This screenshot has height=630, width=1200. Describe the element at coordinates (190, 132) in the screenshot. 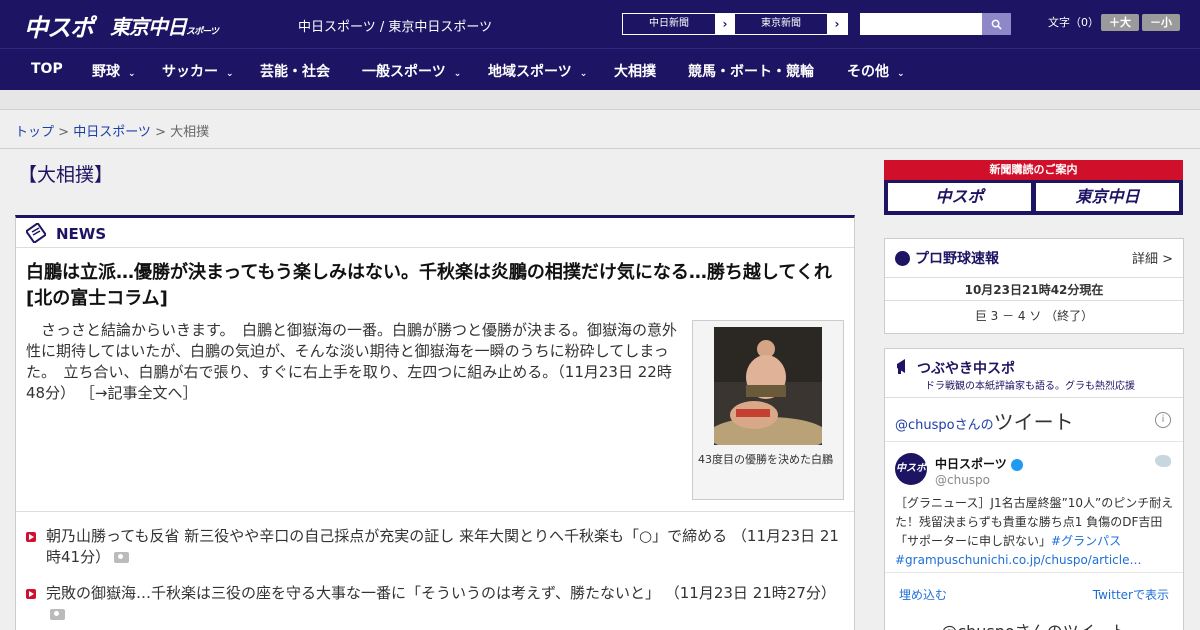

I see `breadcrumb-current: 大相撲` at that location.